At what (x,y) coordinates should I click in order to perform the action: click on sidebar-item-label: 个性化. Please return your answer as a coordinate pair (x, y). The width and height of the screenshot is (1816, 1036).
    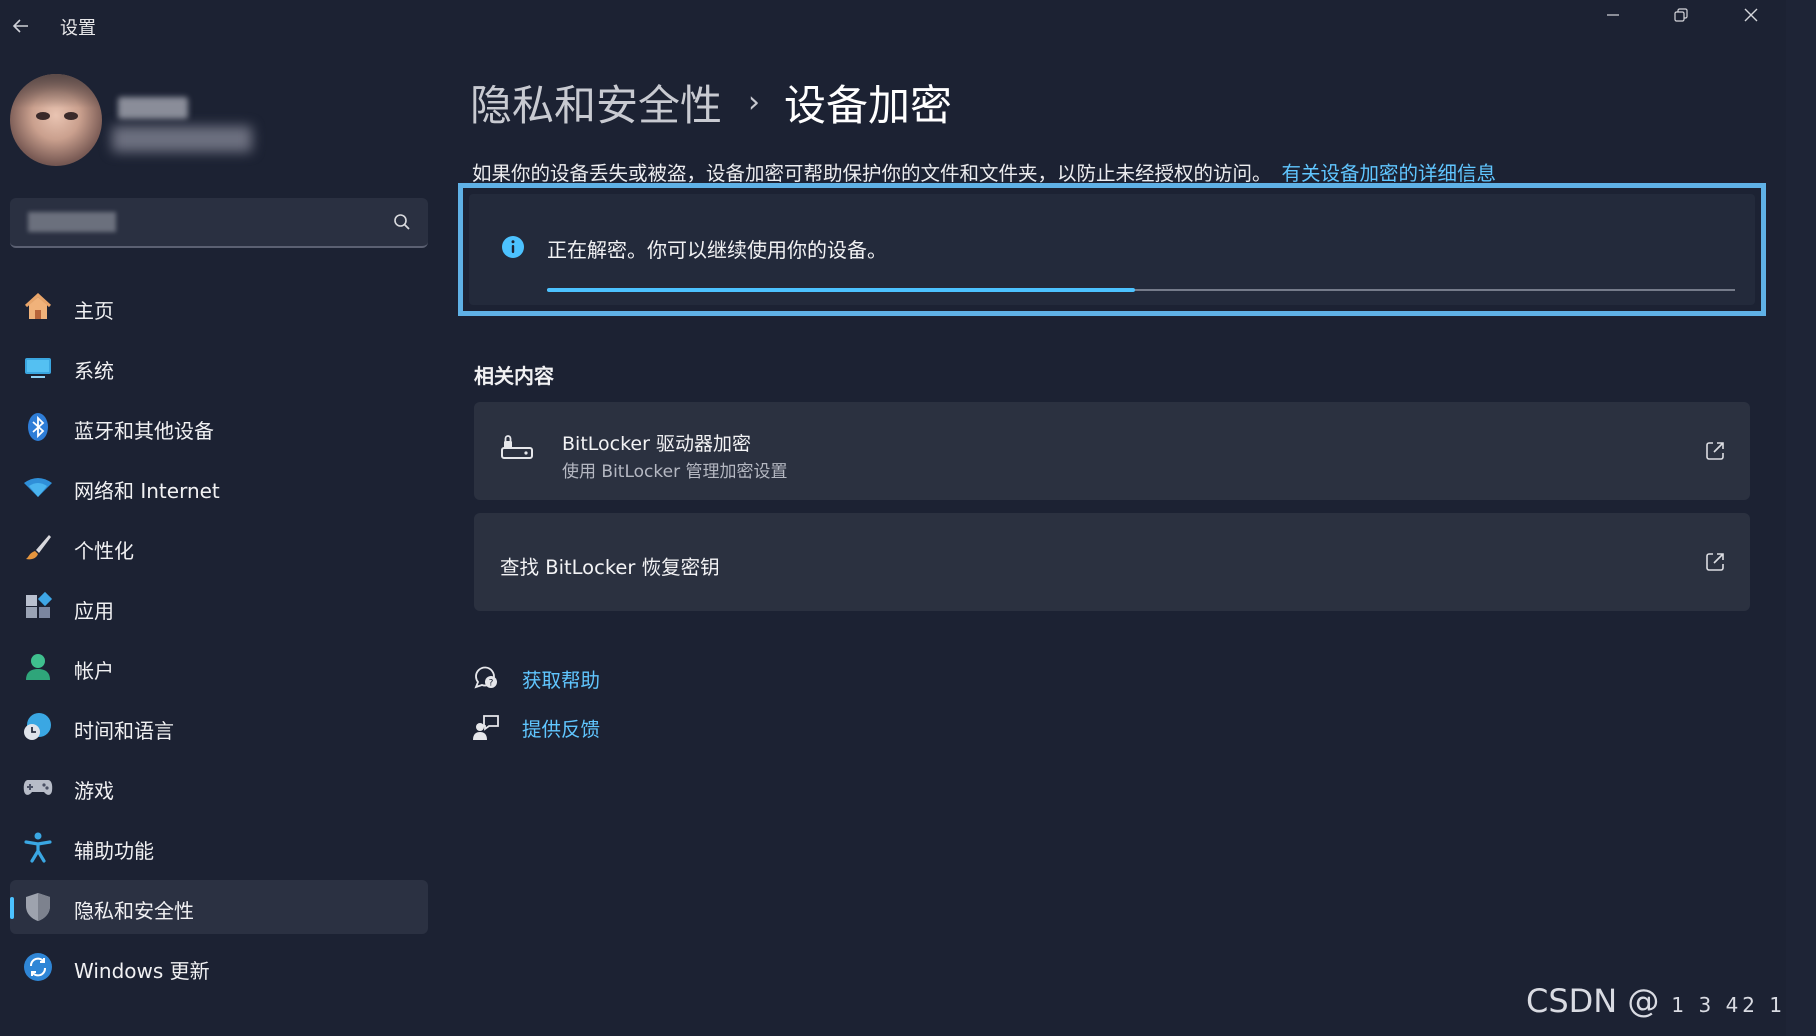
    Looking at the image, I should click on (104, 551).